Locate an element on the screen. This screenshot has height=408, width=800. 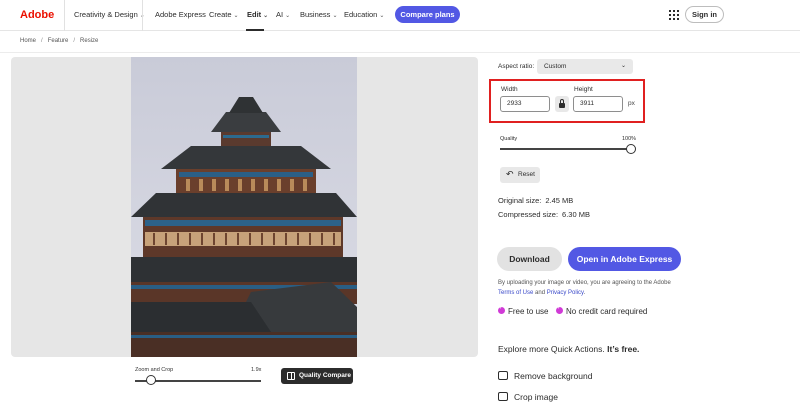
quality-value: 100% is located at coordinates (629, 139).